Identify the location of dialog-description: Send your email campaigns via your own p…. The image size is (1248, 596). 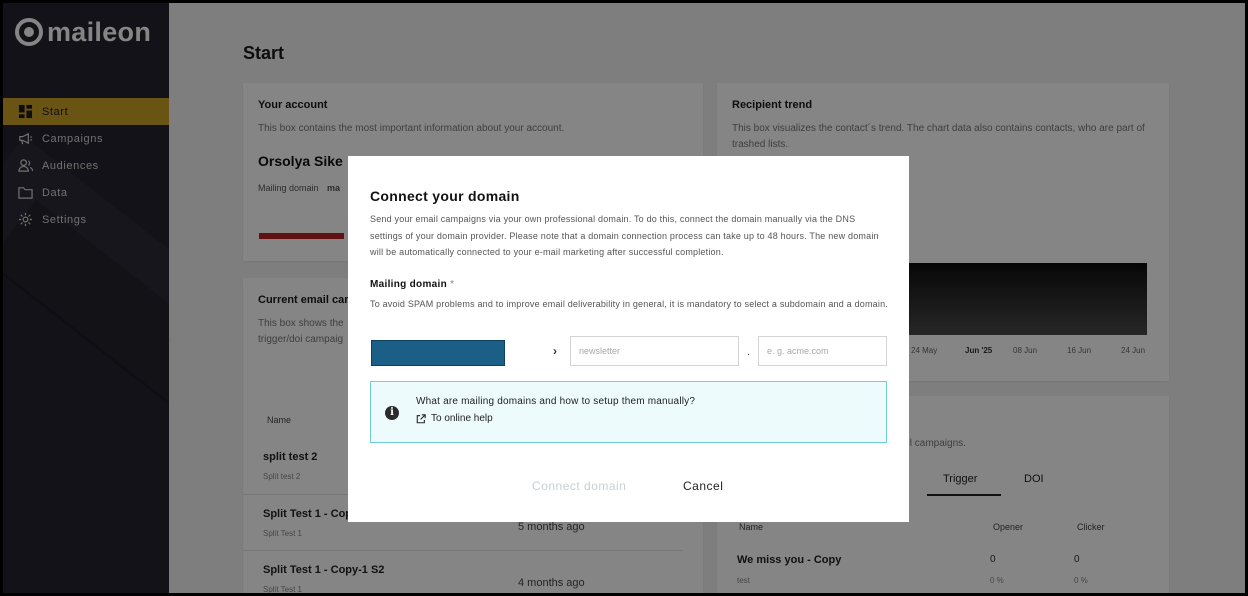
(624, 235).